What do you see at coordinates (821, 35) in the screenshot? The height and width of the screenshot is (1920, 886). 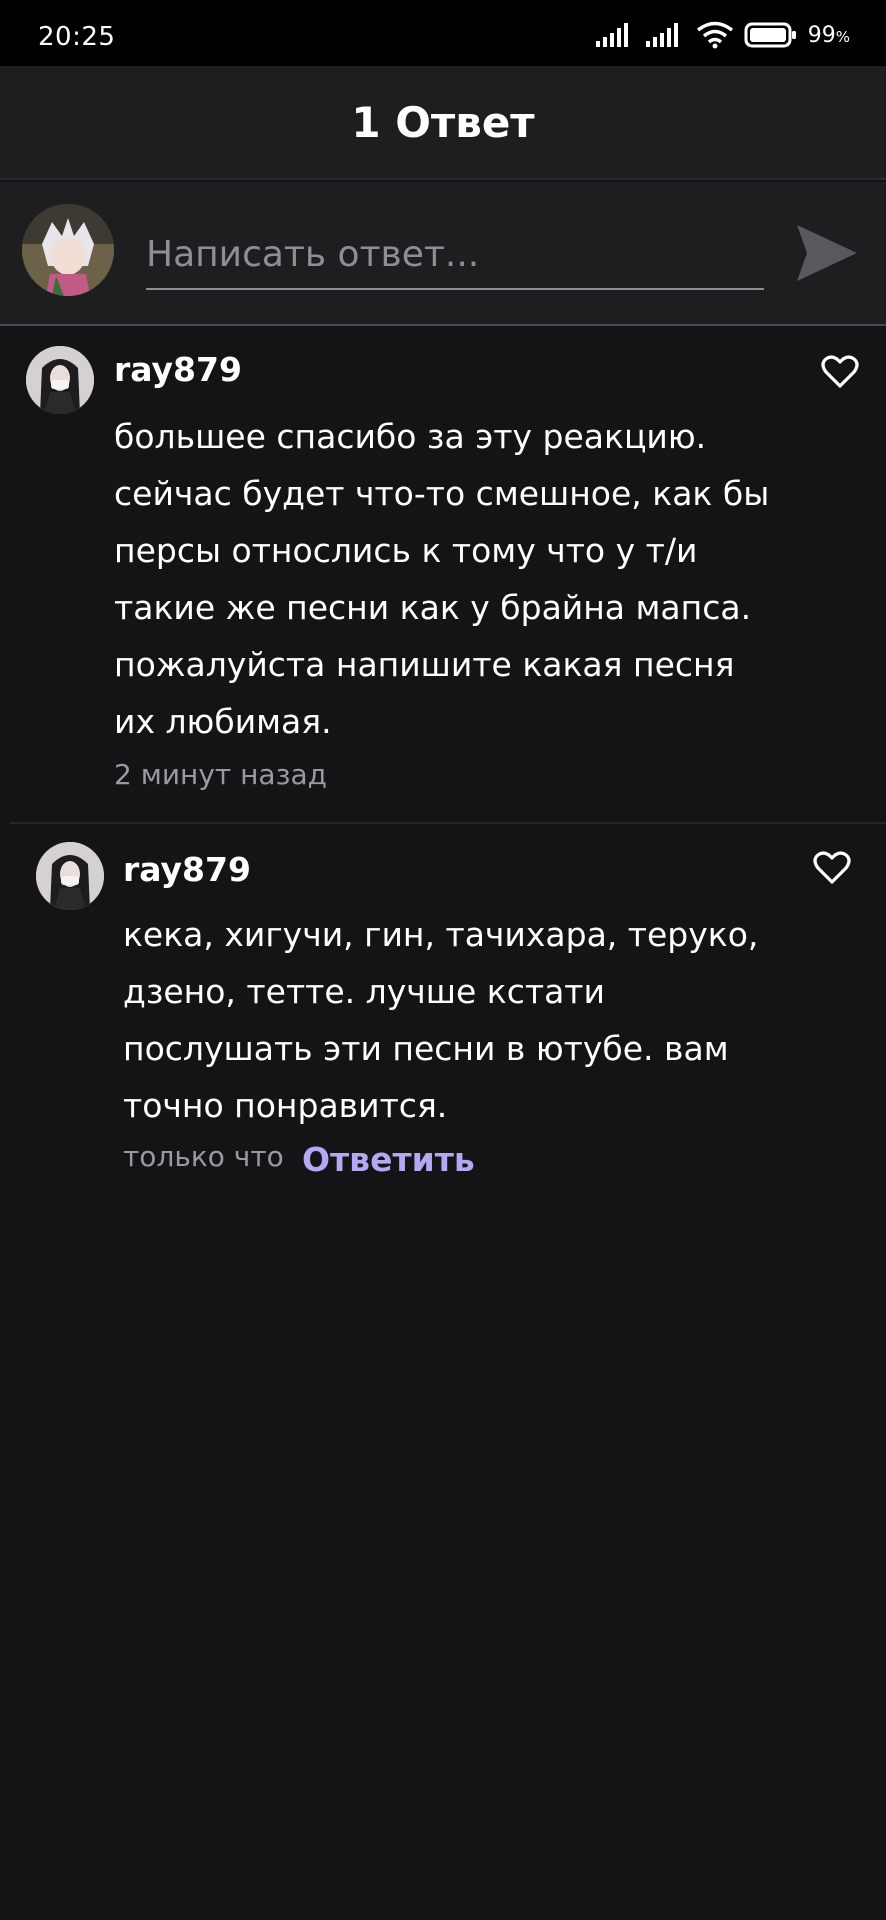 I see `battery-level: 99` at bounding box center [821, 35].